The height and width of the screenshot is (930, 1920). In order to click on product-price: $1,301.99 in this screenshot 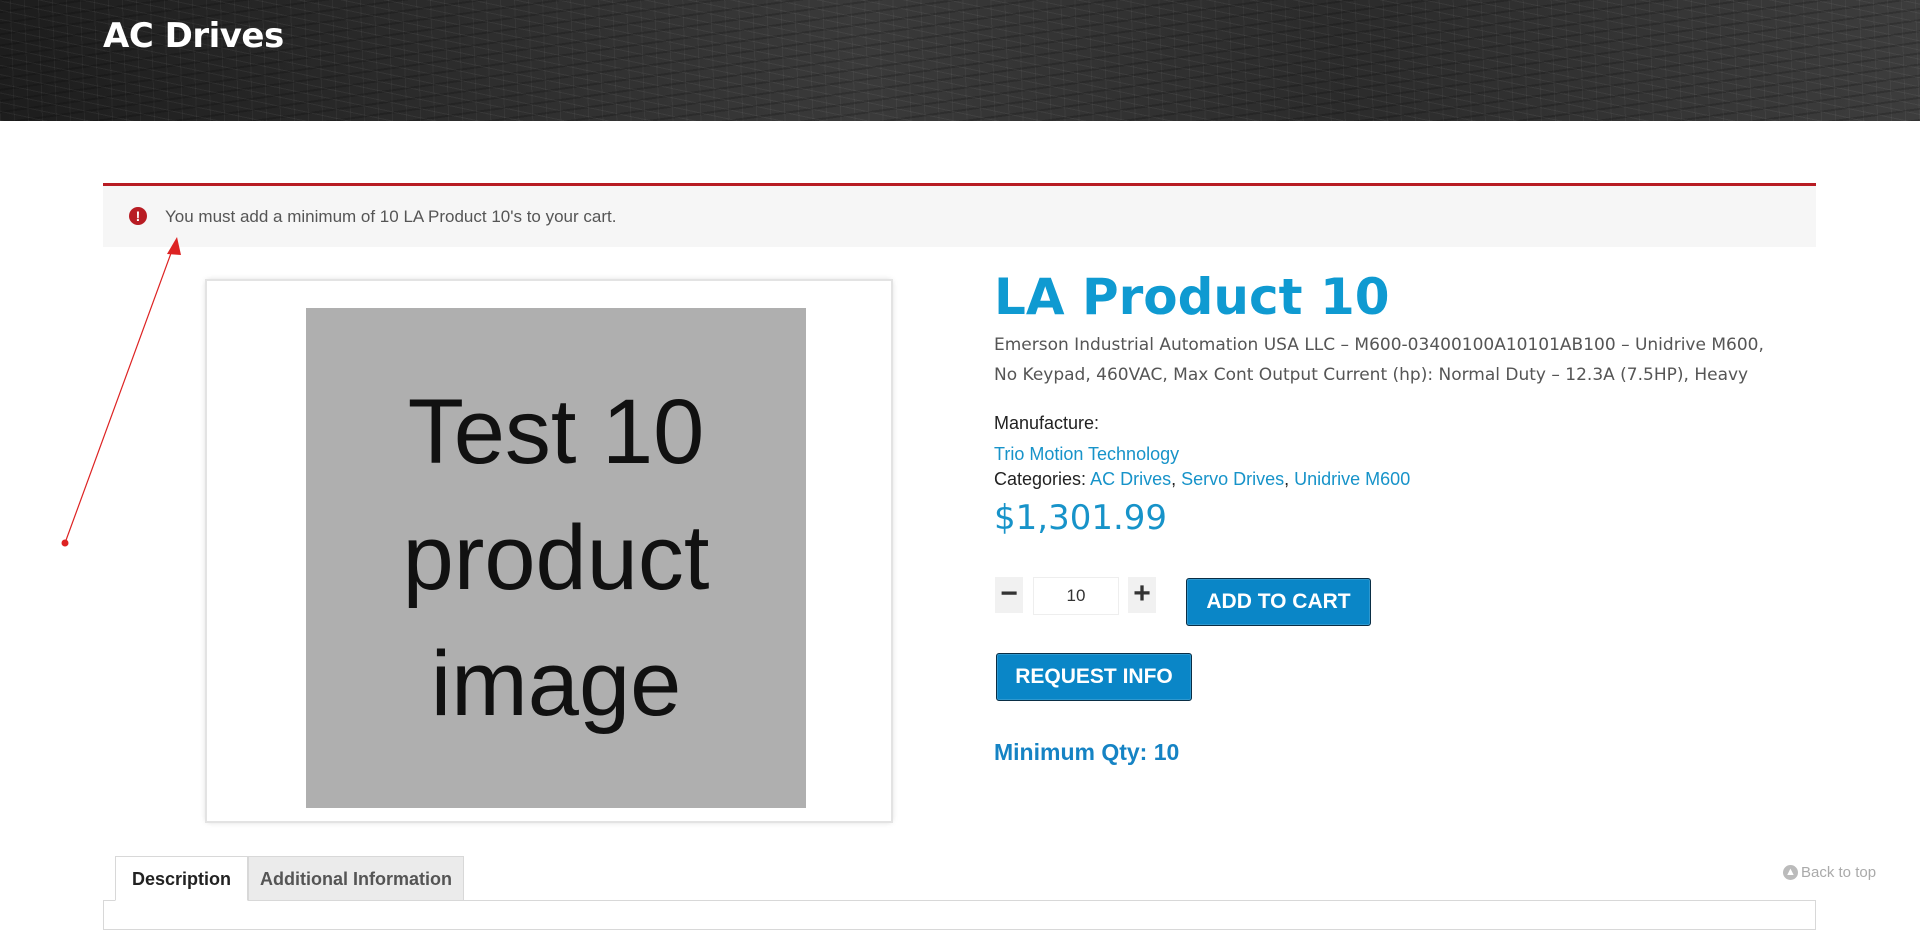, I will do `click(1081, 518)`.